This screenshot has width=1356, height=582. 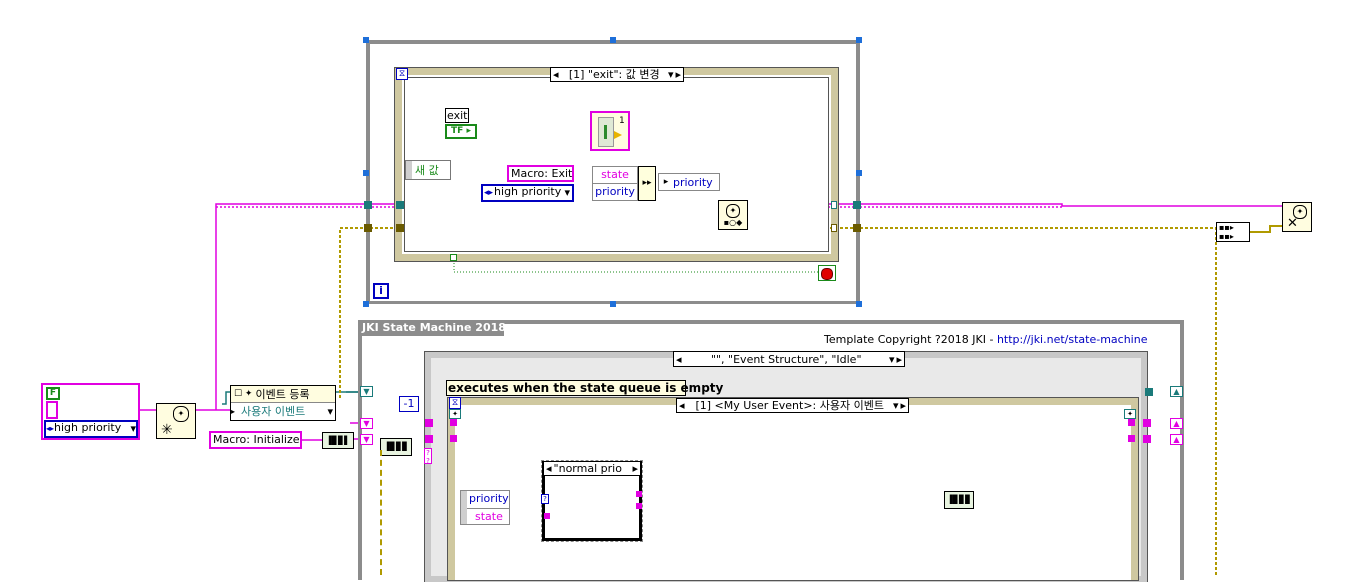 What do you see at coordinates (647, 183) in the screenshot?
I see `bundle-node: ▸▸` at bounding box center [647, 183].